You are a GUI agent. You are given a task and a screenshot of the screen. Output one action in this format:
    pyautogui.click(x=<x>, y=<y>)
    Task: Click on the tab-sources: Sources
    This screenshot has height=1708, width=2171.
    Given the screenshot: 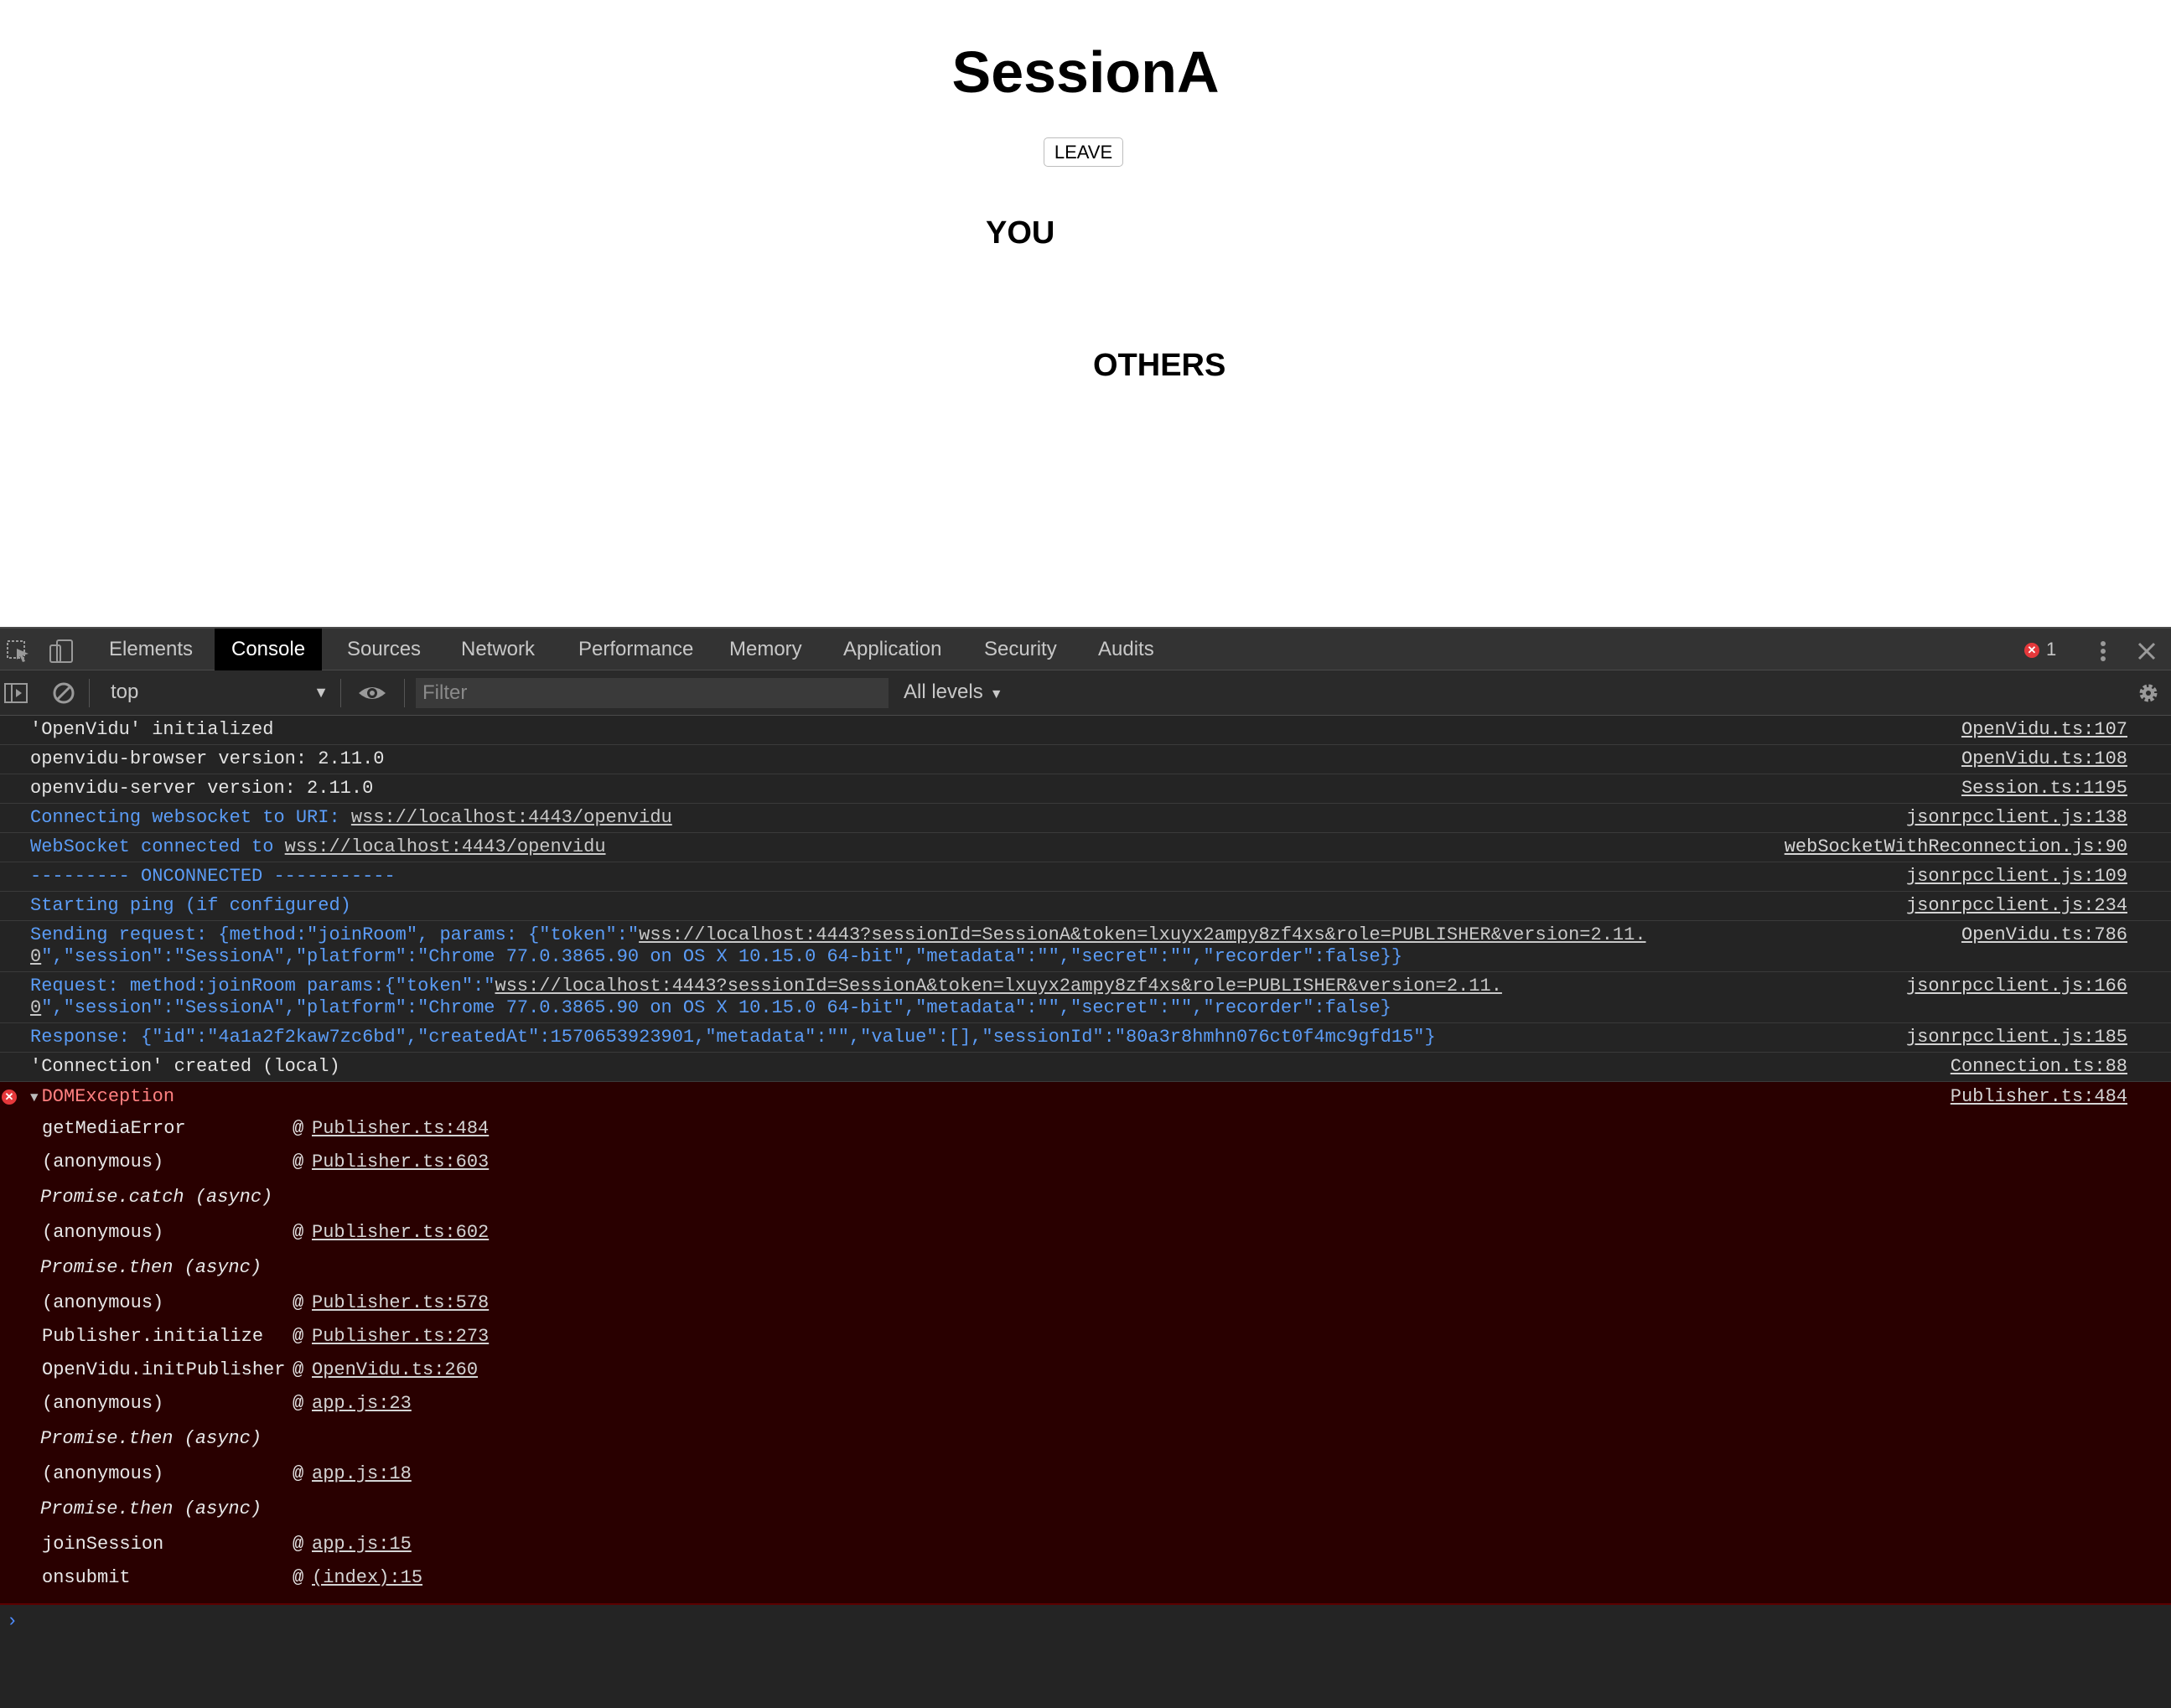 What is the action you would take?
    pyautogui.click(x=384, y=650)
    